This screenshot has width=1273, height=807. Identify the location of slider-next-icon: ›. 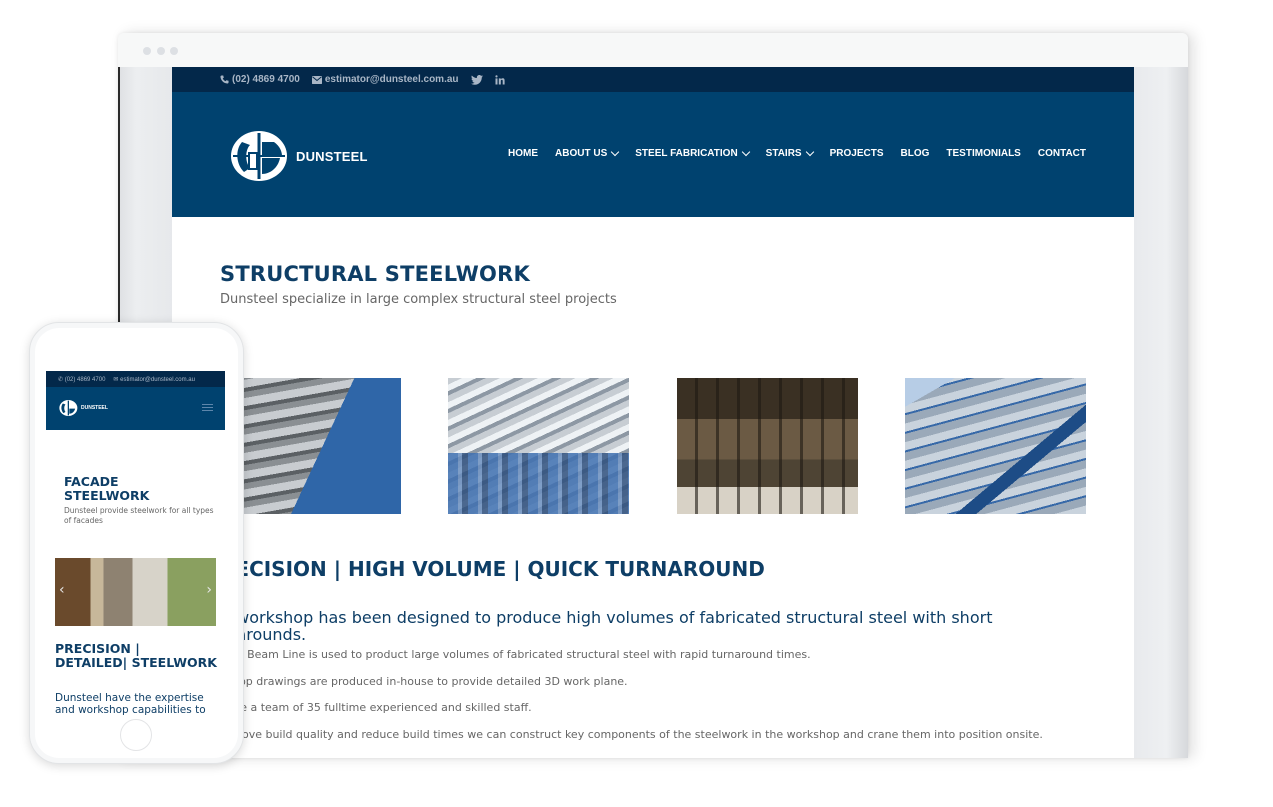
(209, 590).